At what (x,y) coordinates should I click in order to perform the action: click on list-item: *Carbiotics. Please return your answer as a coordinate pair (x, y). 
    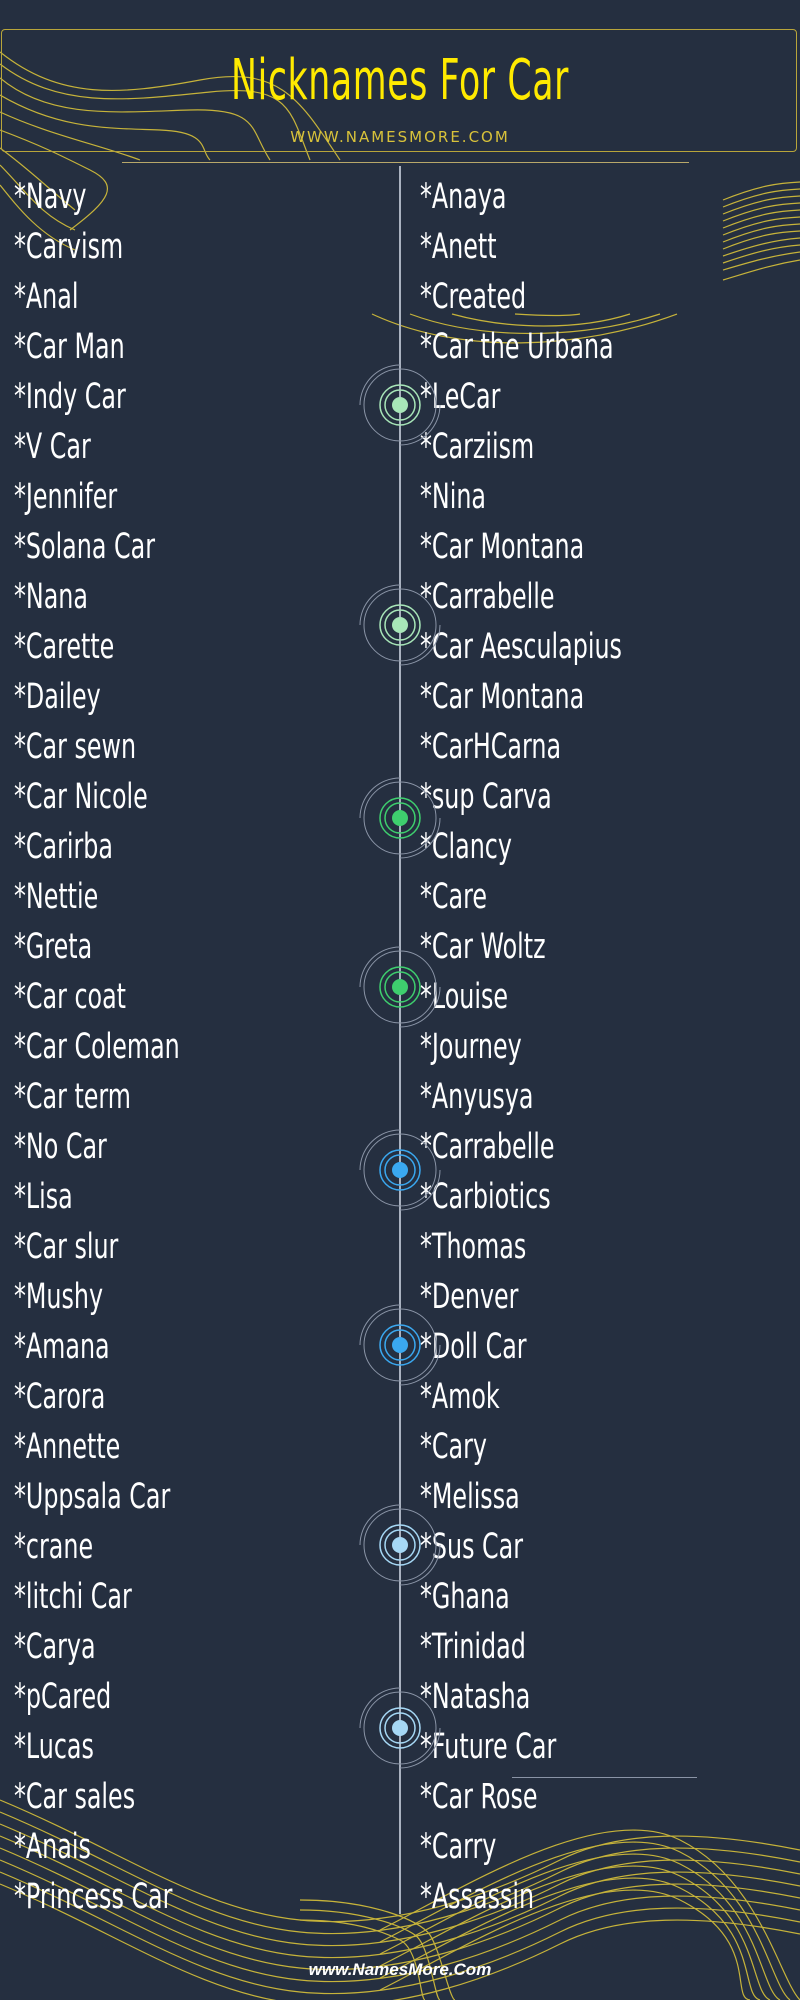
    Looking at the image, I should click on (485, 1197).